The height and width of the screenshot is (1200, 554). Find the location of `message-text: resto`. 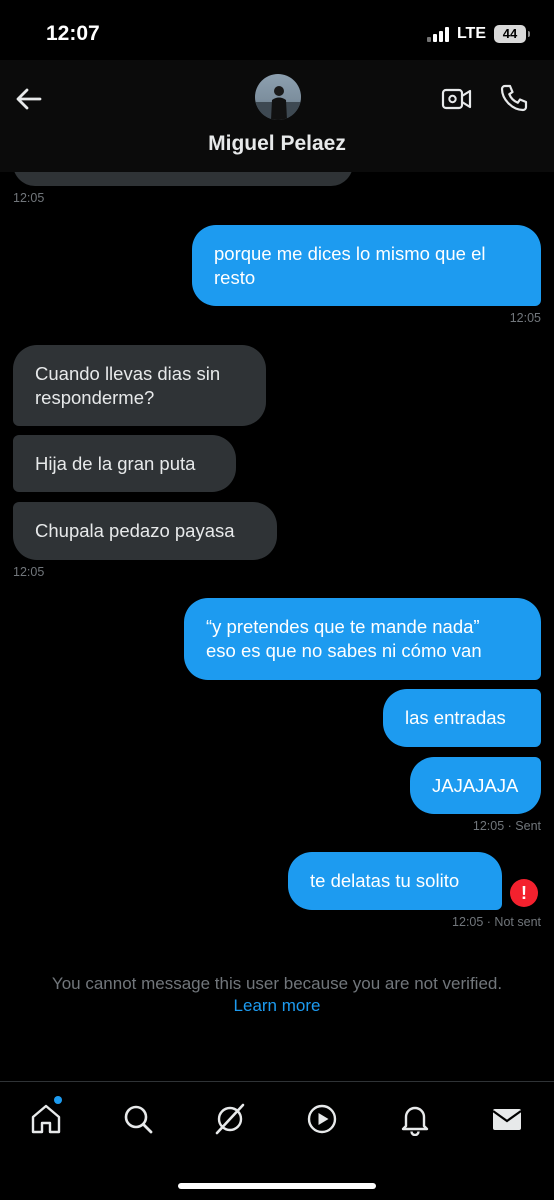

message-text: resto is located at coordinates (235, 277).